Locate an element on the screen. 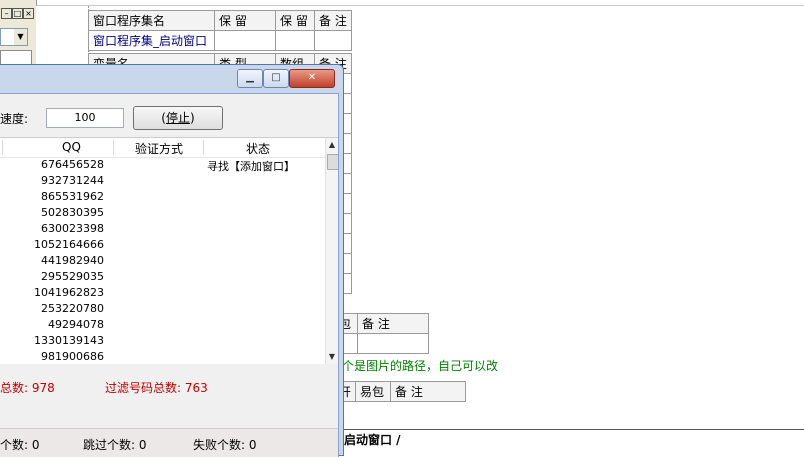 This screenshot has width=804, height=457. filtered-label: 过滤号码总数: is located at coordinates (143, 388).